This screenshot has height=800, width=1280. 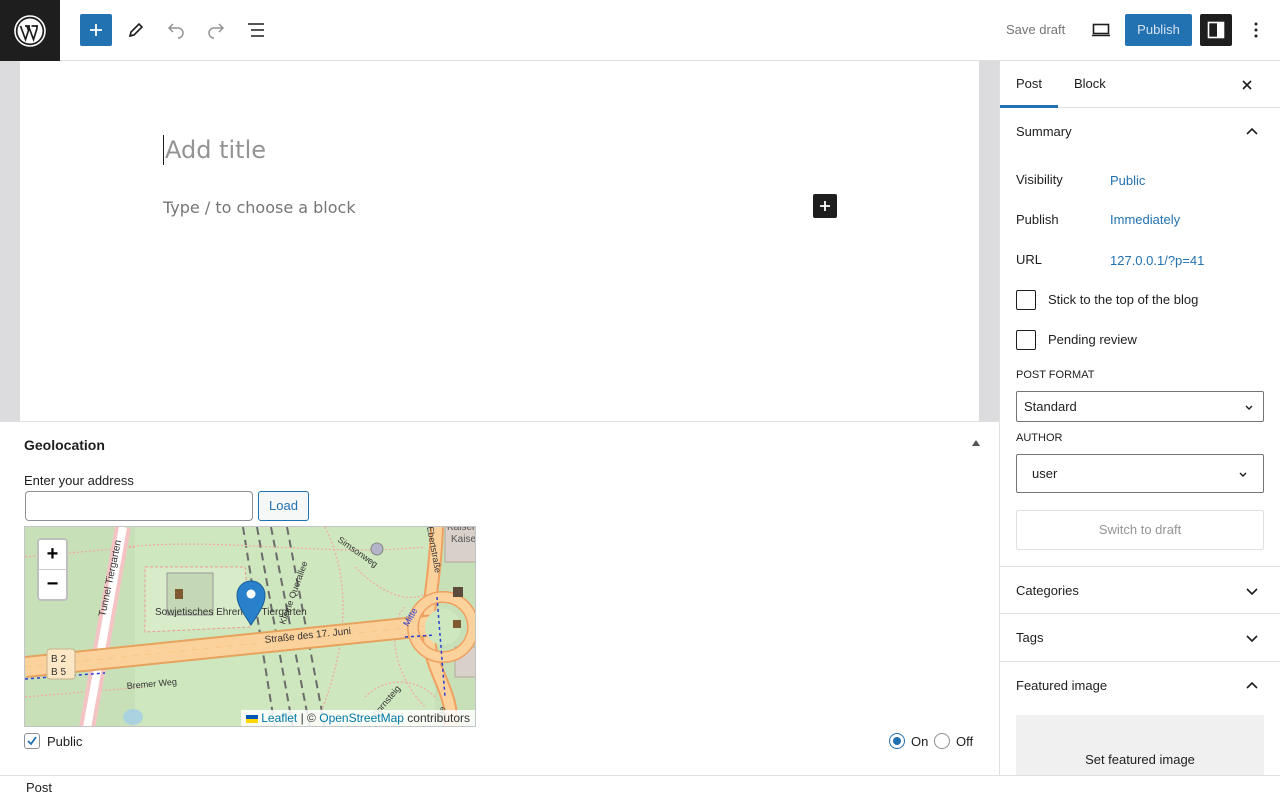 I want to click on breadcrumb-post: Post, so click(x=39, y=787).